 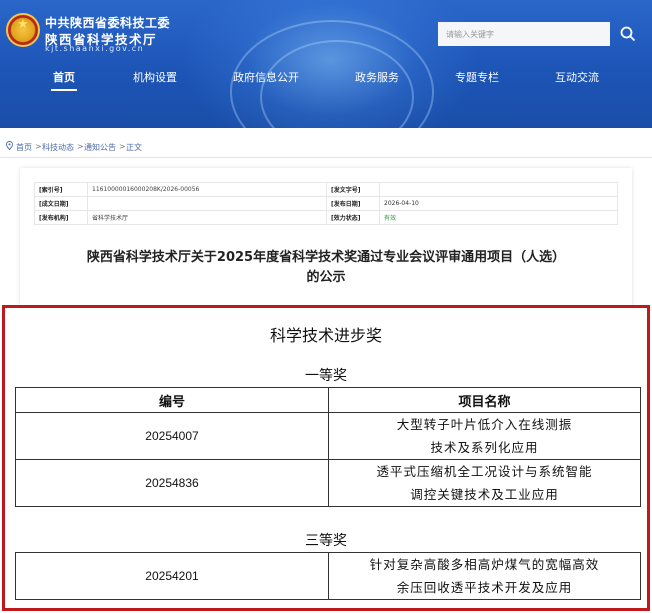 What do you see at coordinates (61, 203) in the screenshot?
I see `meta-key: [成文日期]` at bounding box center [61, 203].